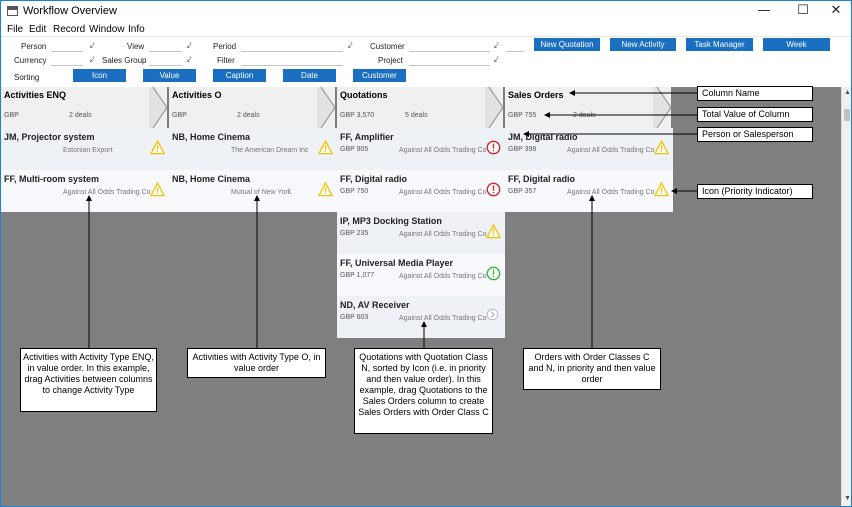 The width and height of the screenshot is (852, 507). Describe the element at coordinates (136, 29) in the screenshot. I see `menu-info: Info` at that location.